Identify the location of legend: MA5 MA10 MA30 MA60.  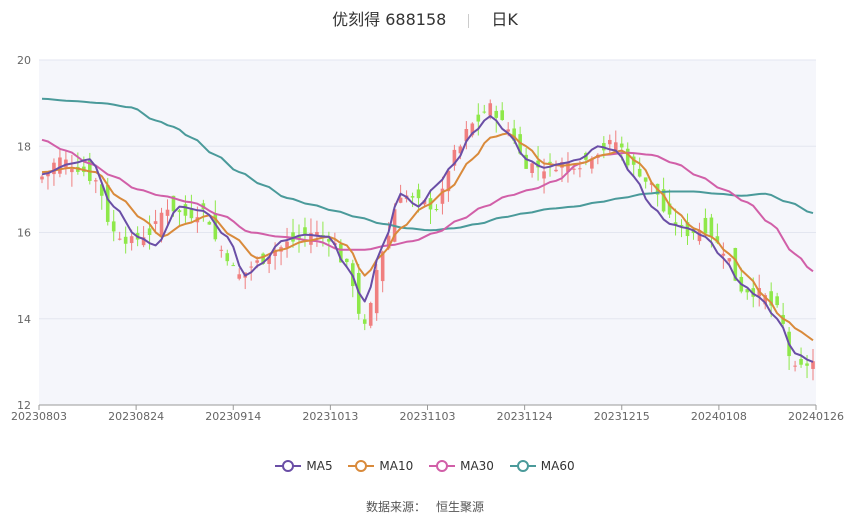
(425, 467).